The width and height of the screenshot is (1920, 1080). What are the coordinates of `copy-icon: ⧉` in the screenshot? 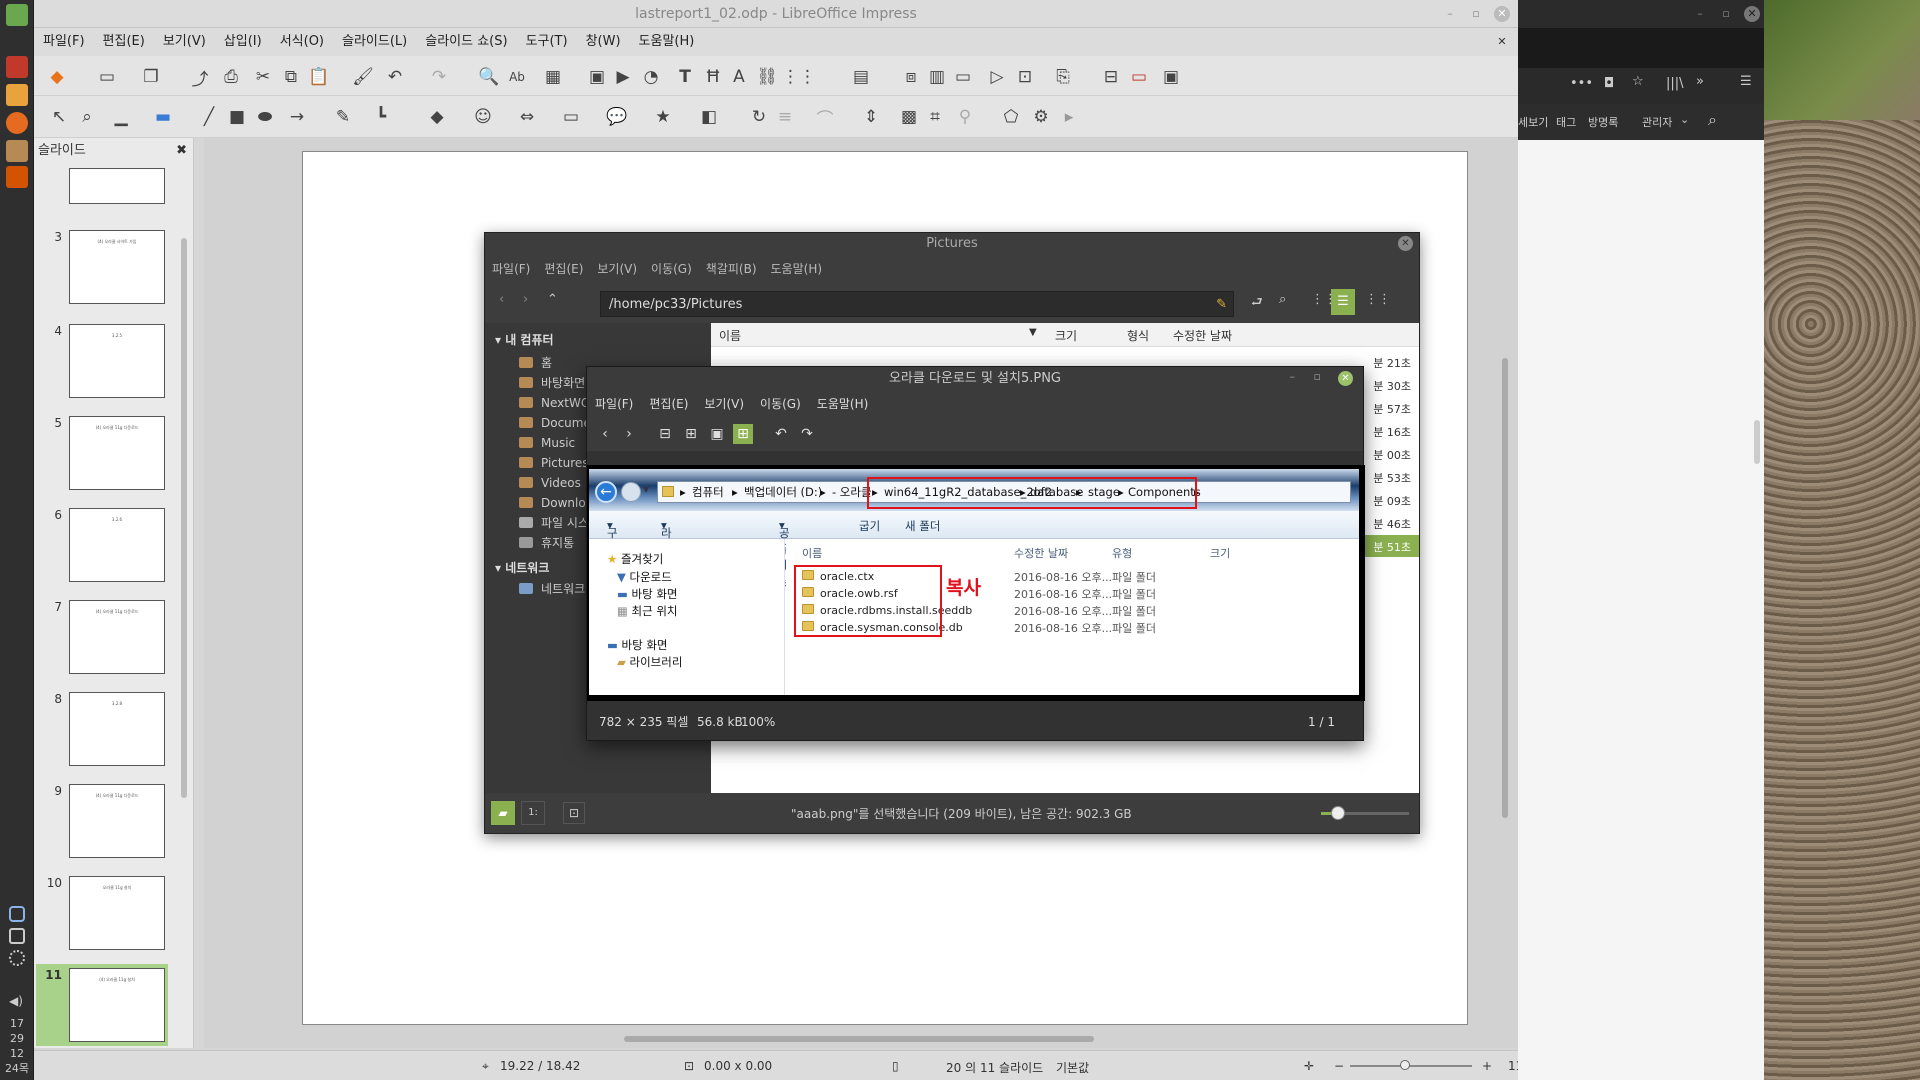 It's located at (291, 77).